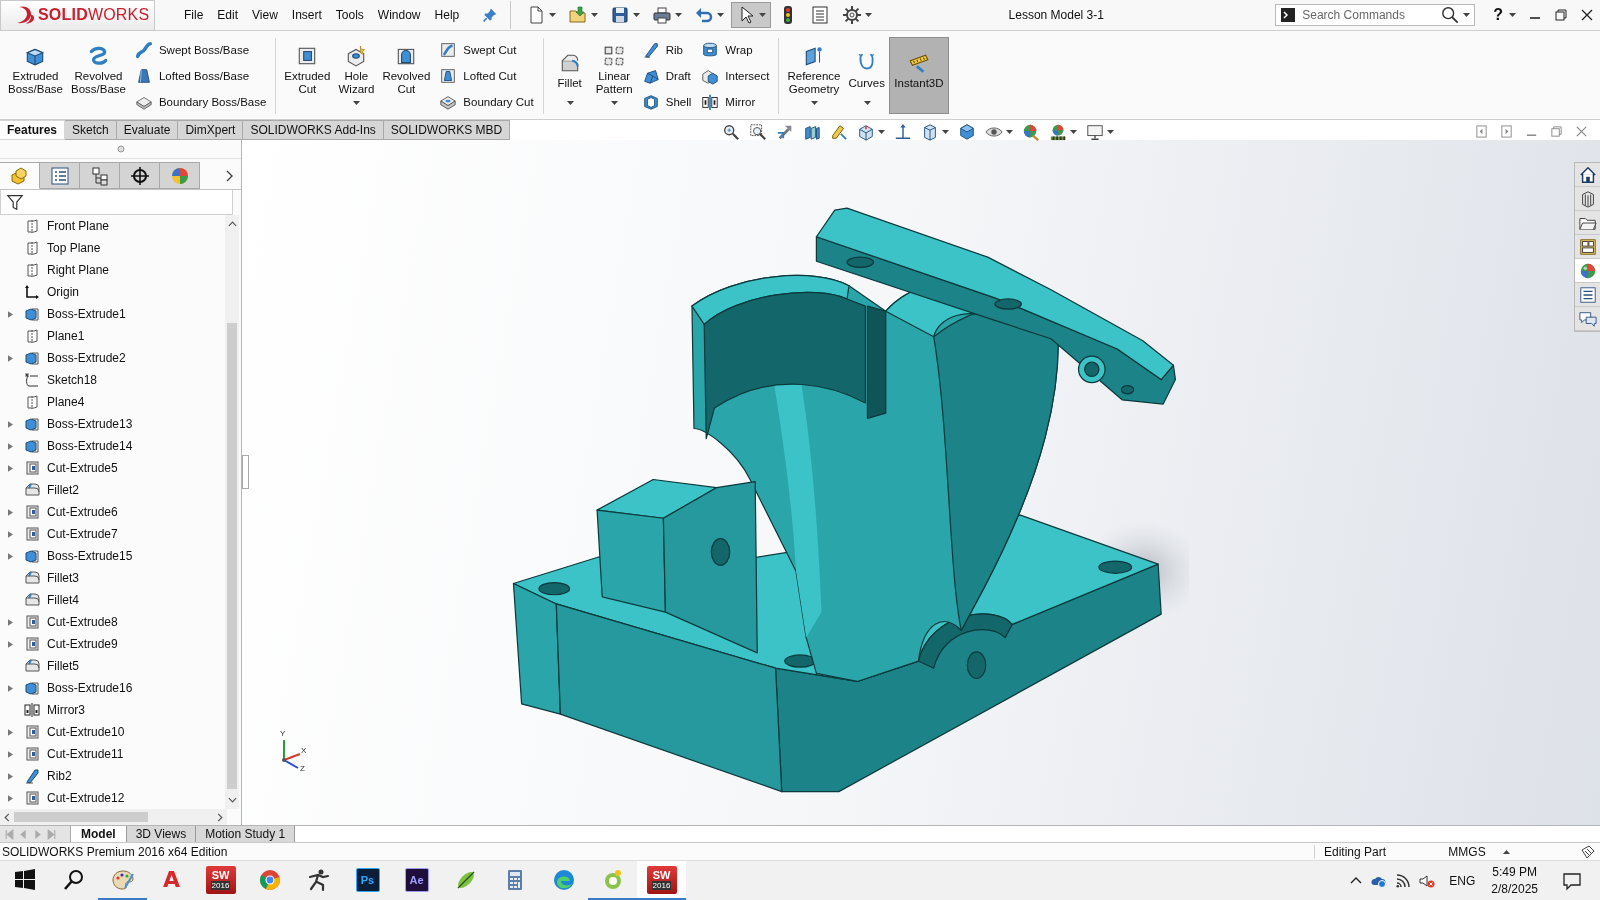  I want to click on command-button: Boundary Boss/Base, so click(200, 102).